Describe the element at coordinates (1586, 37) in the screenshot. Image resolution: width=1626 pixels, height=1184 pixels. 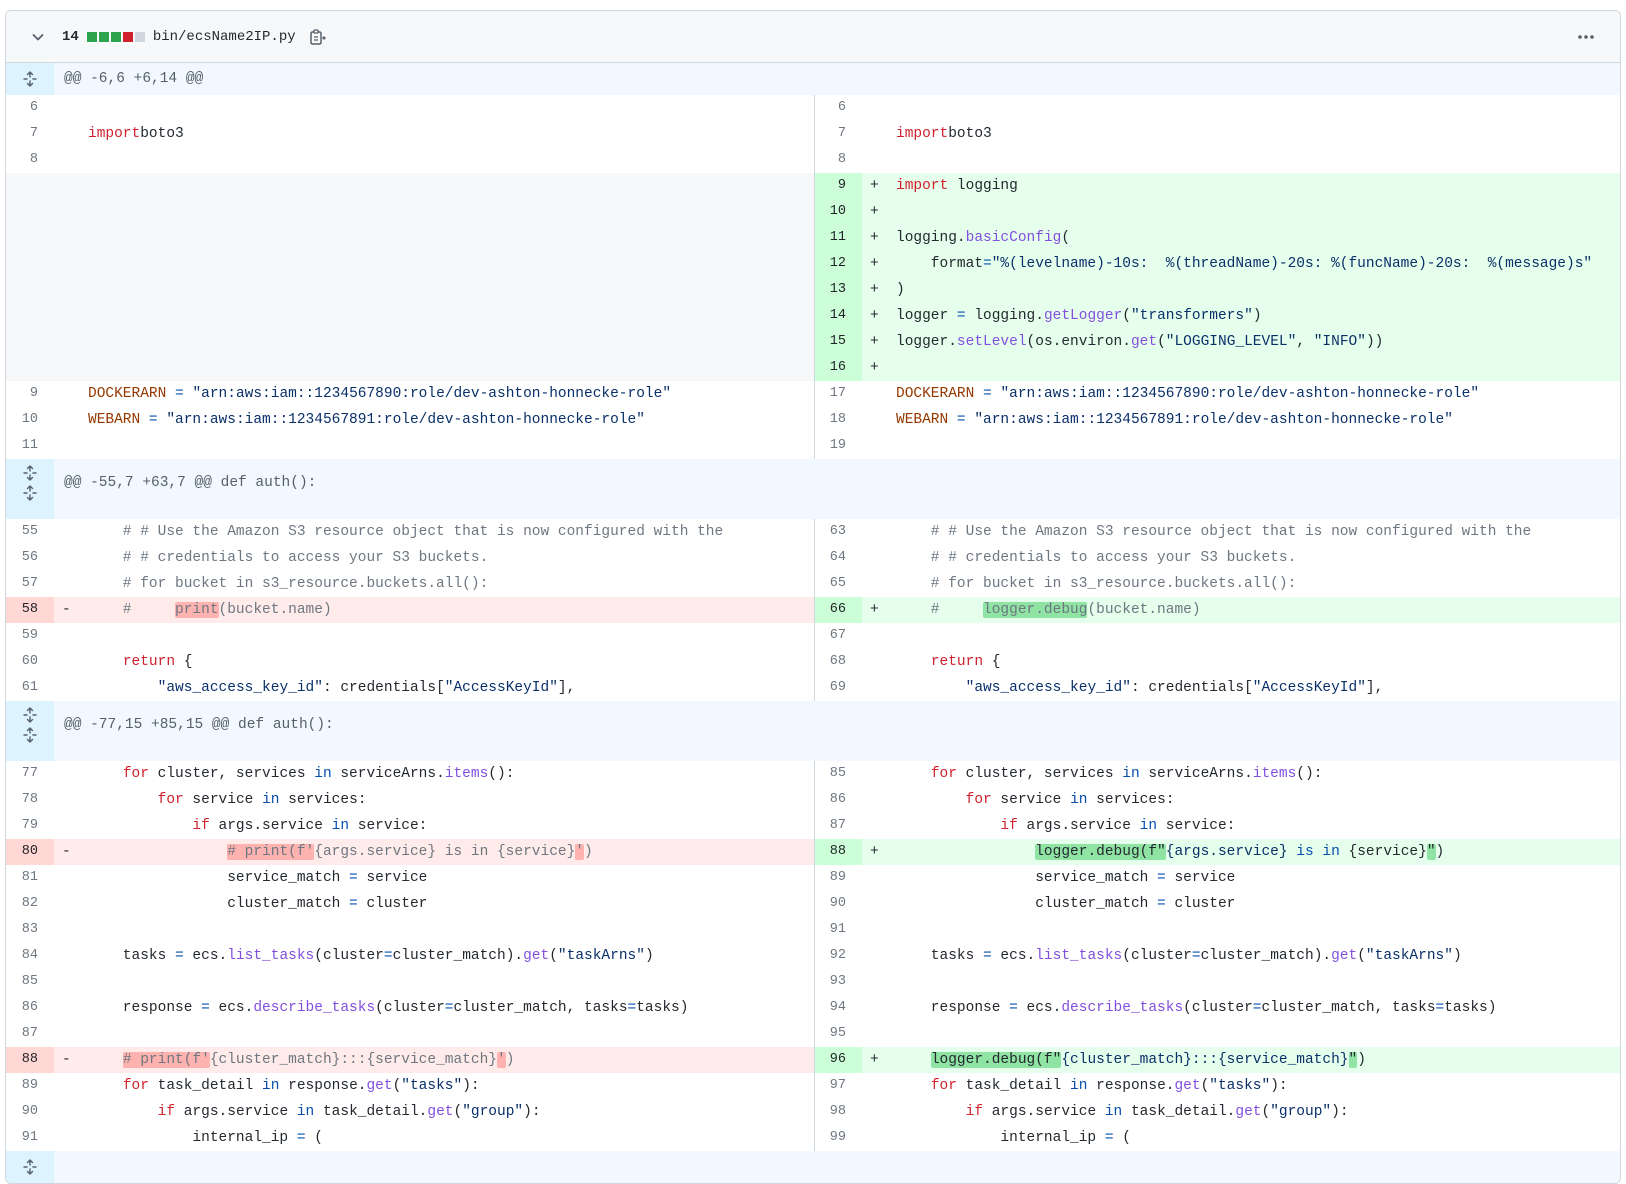
I see `kebab-horizontal-icon` at that location.